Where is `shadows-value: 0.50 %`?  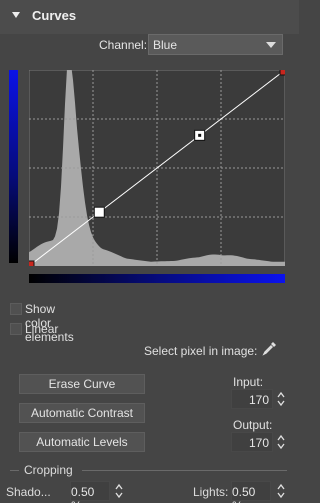
shadows-value: 0.50 % is located at coordinates (88, 494).